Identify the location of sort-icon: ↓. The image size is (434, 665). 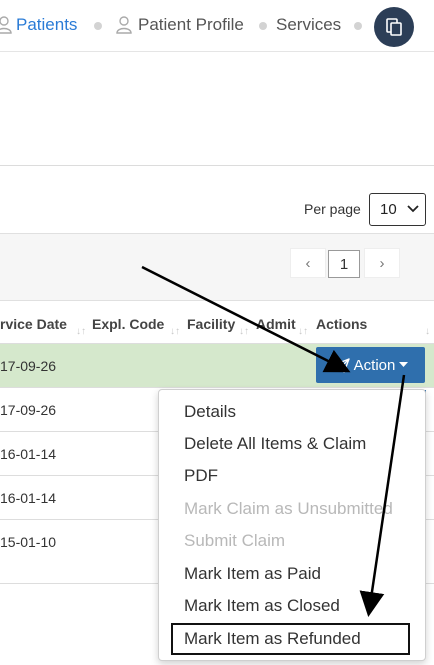
(427, 331).